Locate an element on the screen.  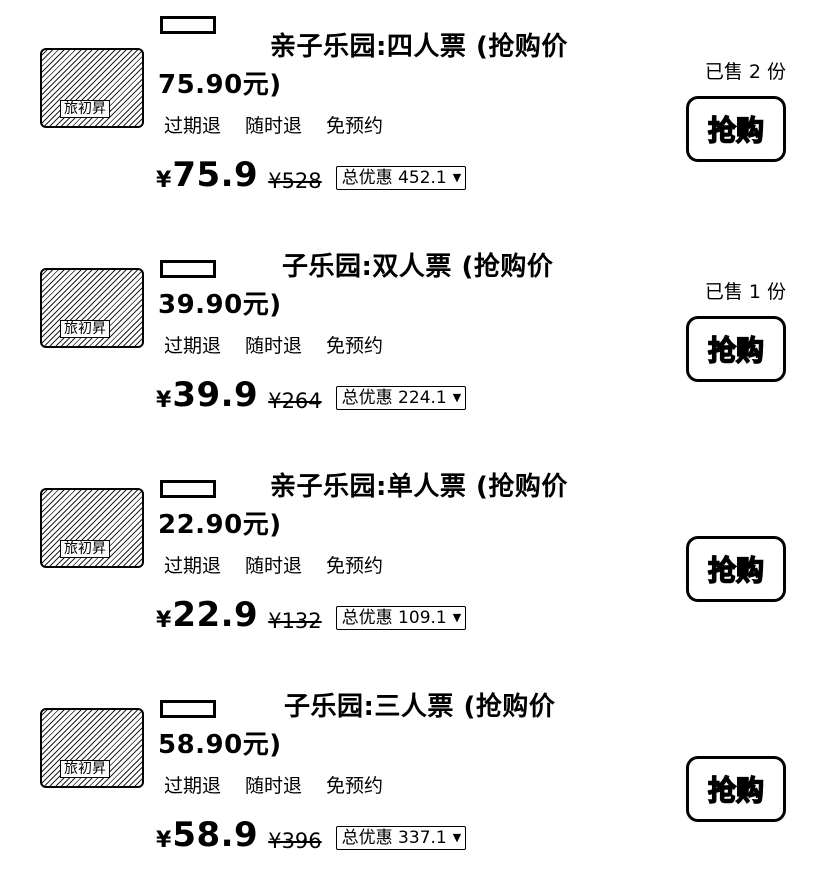
discount-dropdown: 总优惠 452.1 ▼ is located at coordinates (401, 178).